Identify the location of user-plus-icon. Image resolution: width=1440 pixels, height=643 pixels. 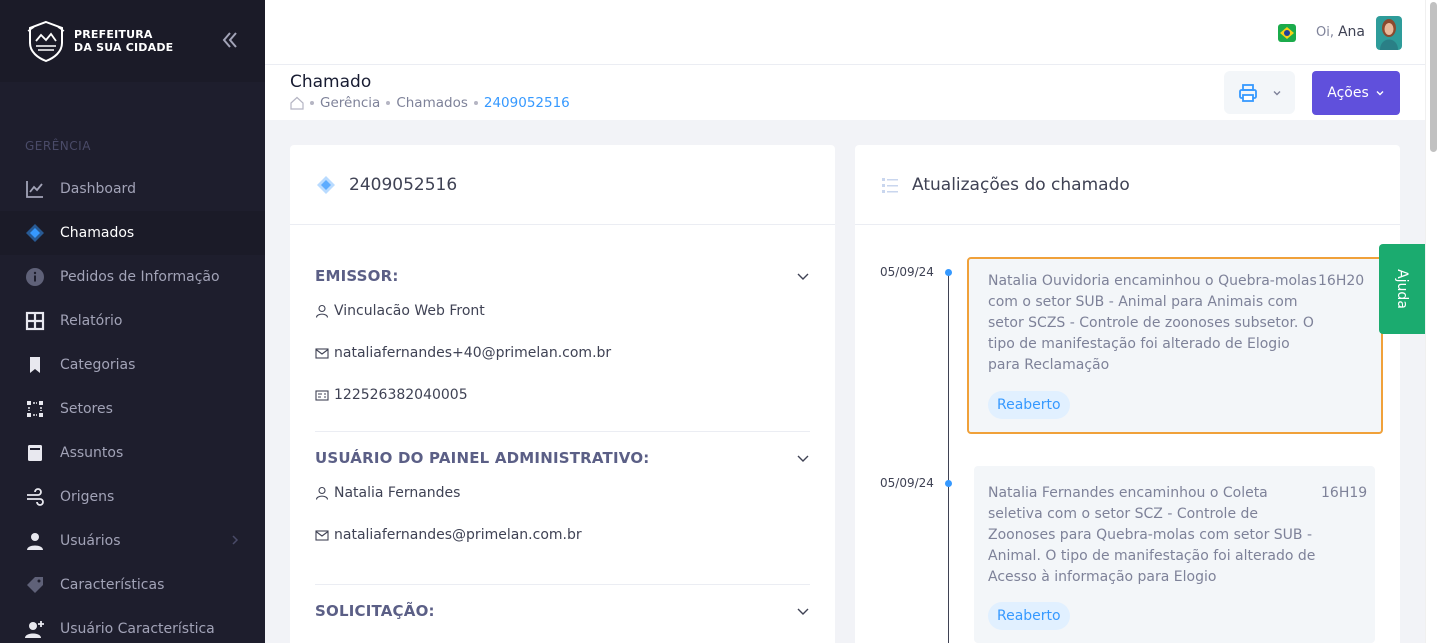
(35, 629).